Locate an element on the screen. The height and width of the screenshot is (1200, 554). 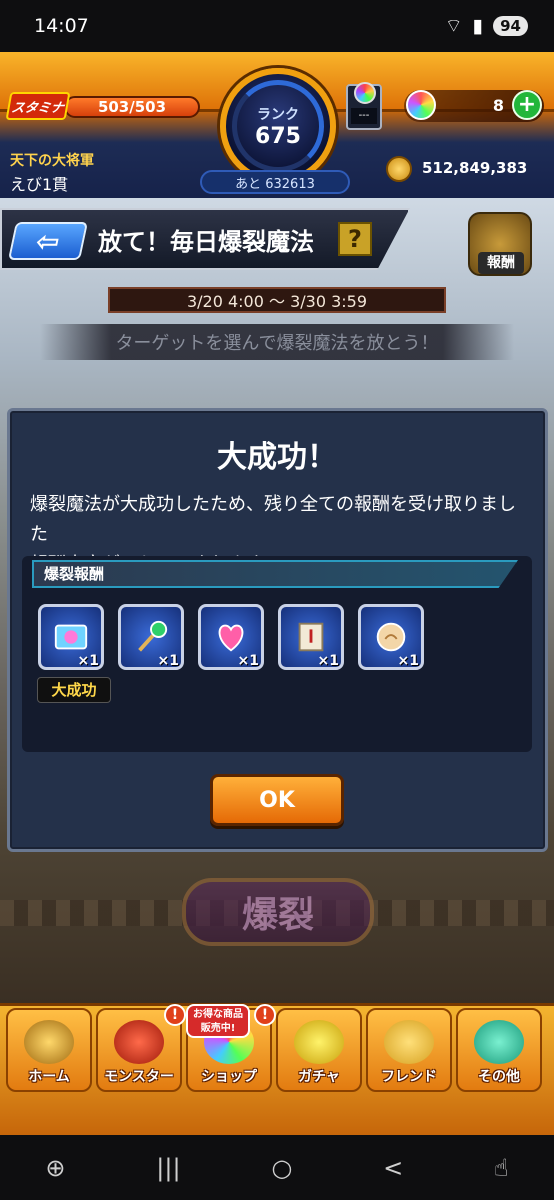
monster-dragon-icon is located at coordinates (139, 1042).